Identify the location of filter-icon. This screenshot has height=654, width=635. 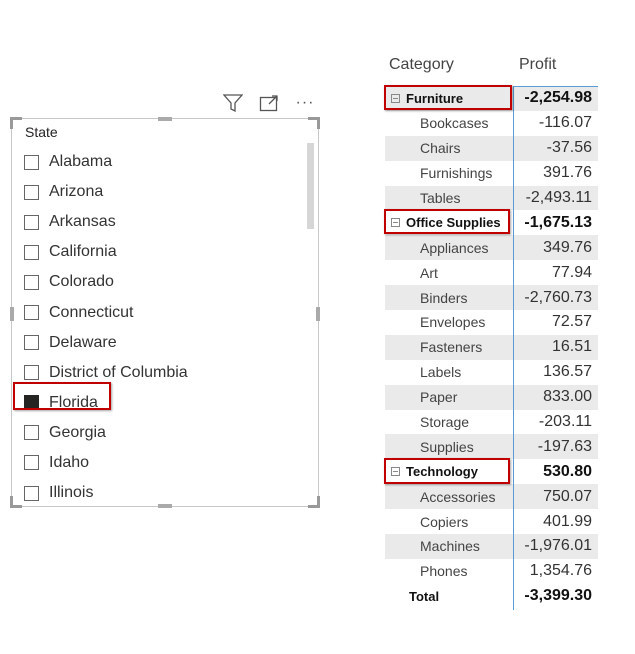
(233, 103).